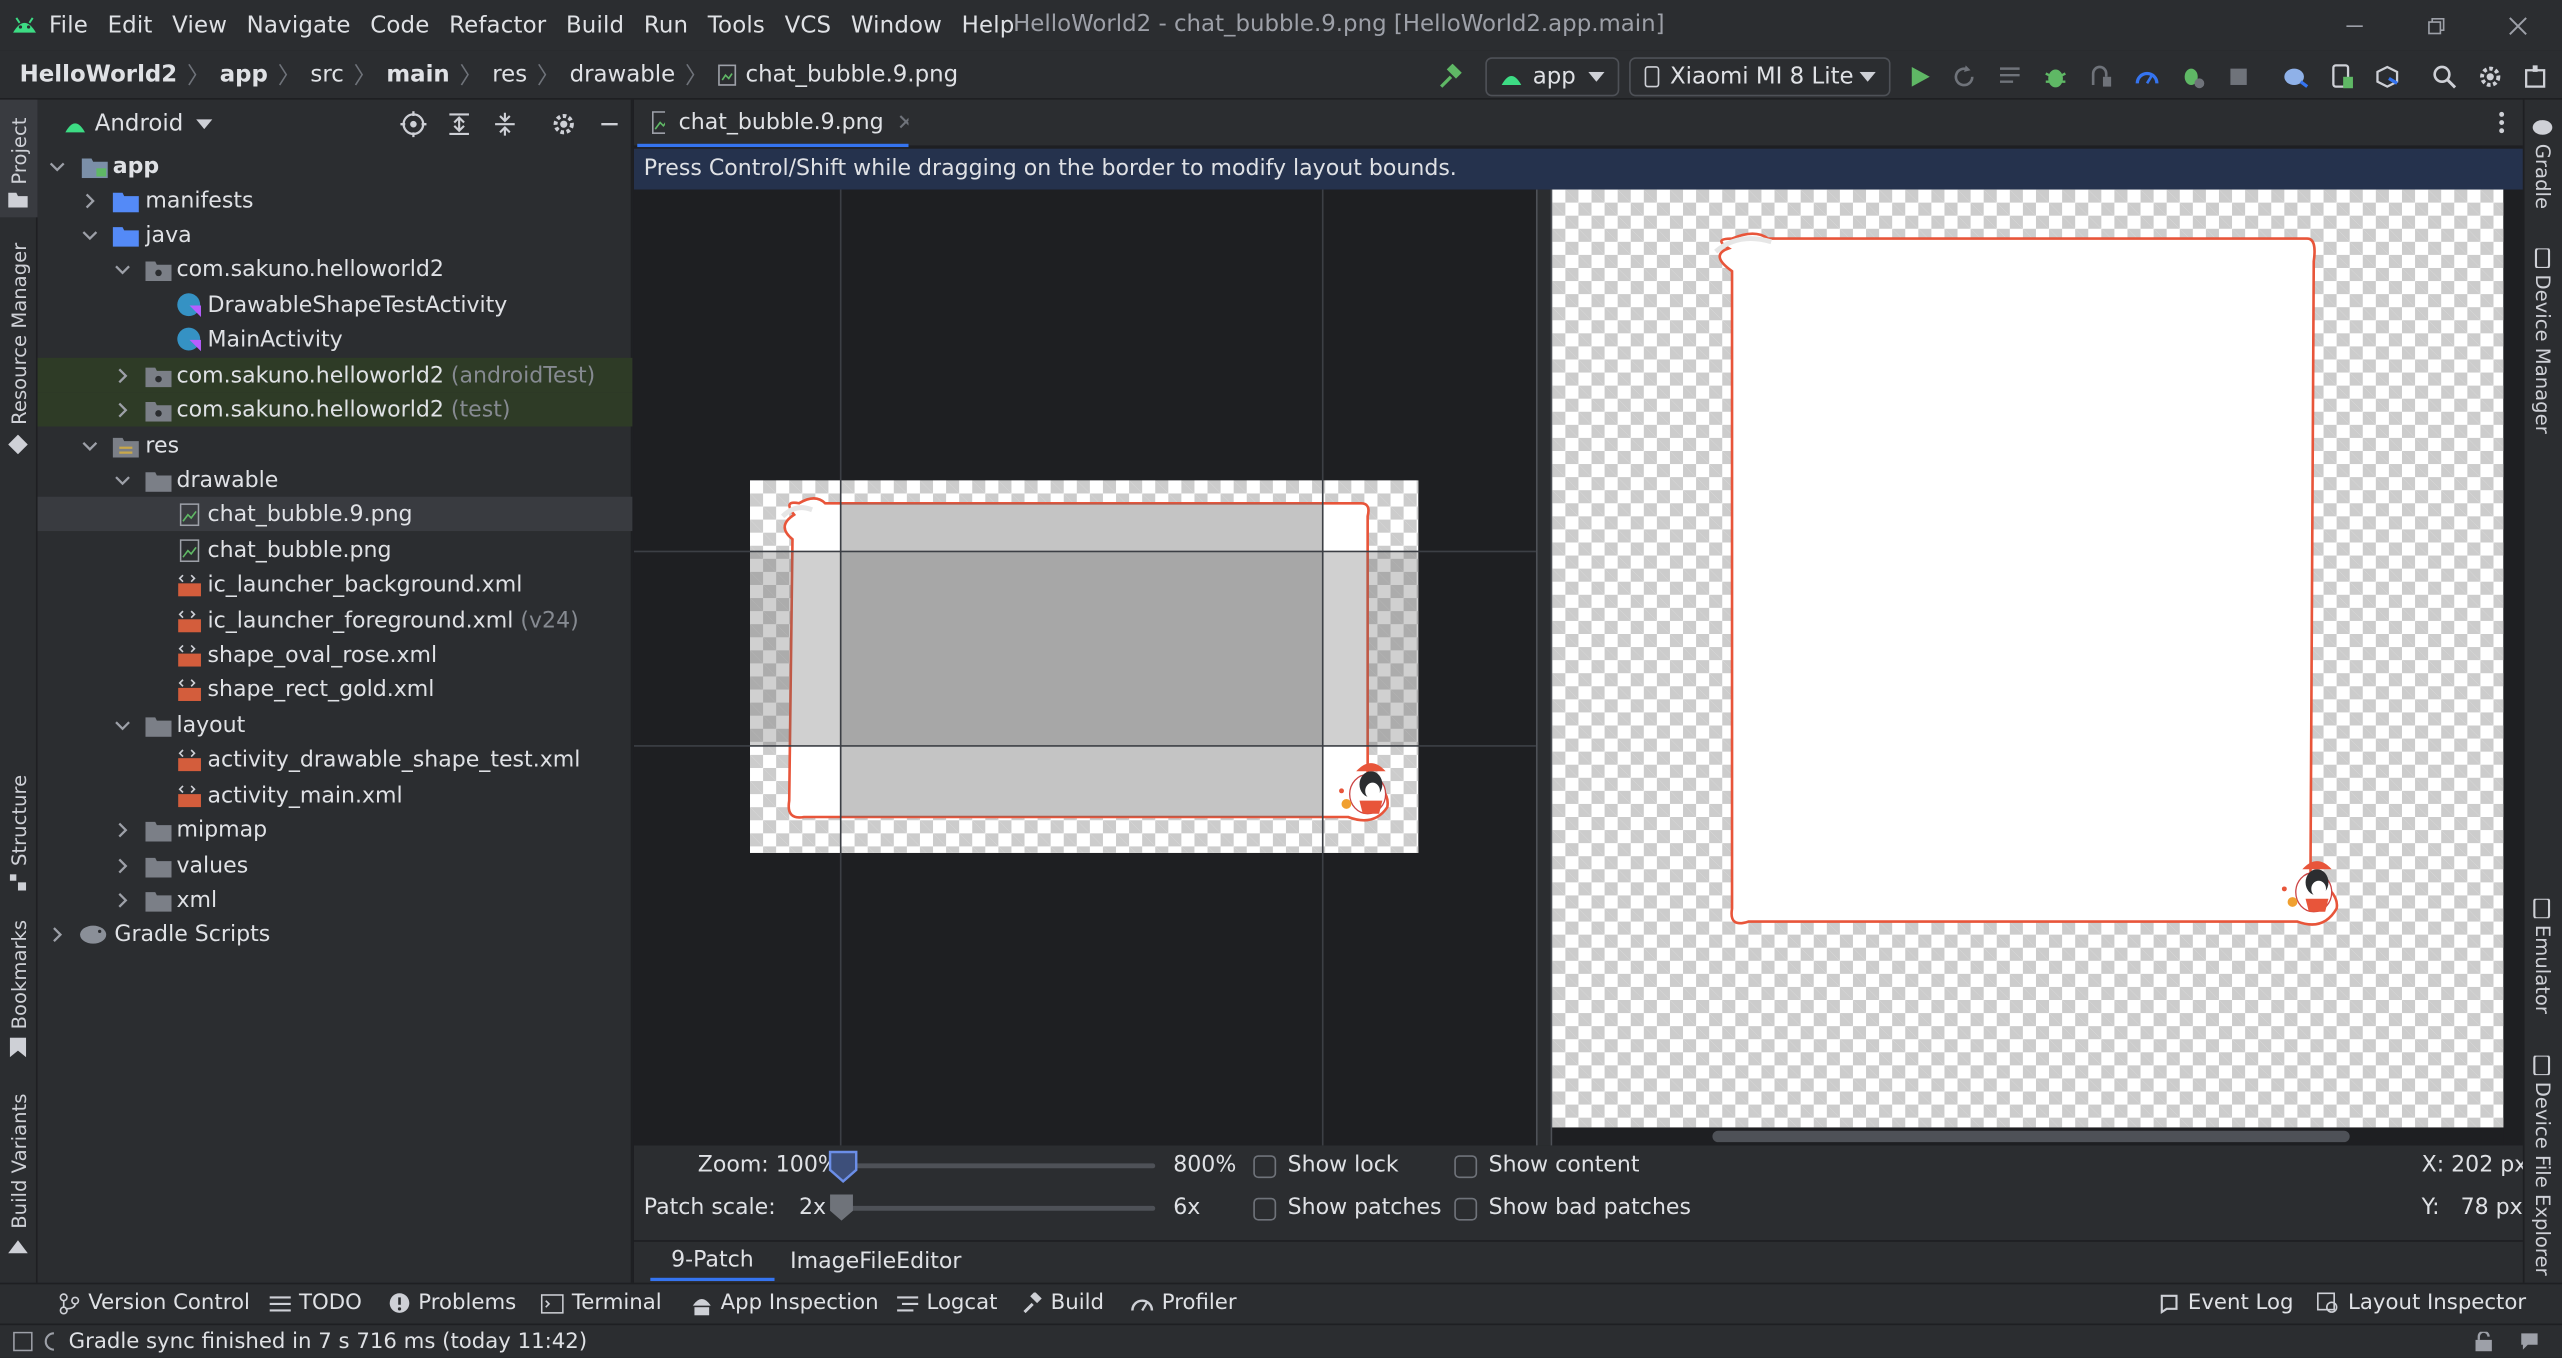  What do you see at coordinates (199, 25) in the screenshot?
I see `menu-view: View` at bounding box center [199, 25].